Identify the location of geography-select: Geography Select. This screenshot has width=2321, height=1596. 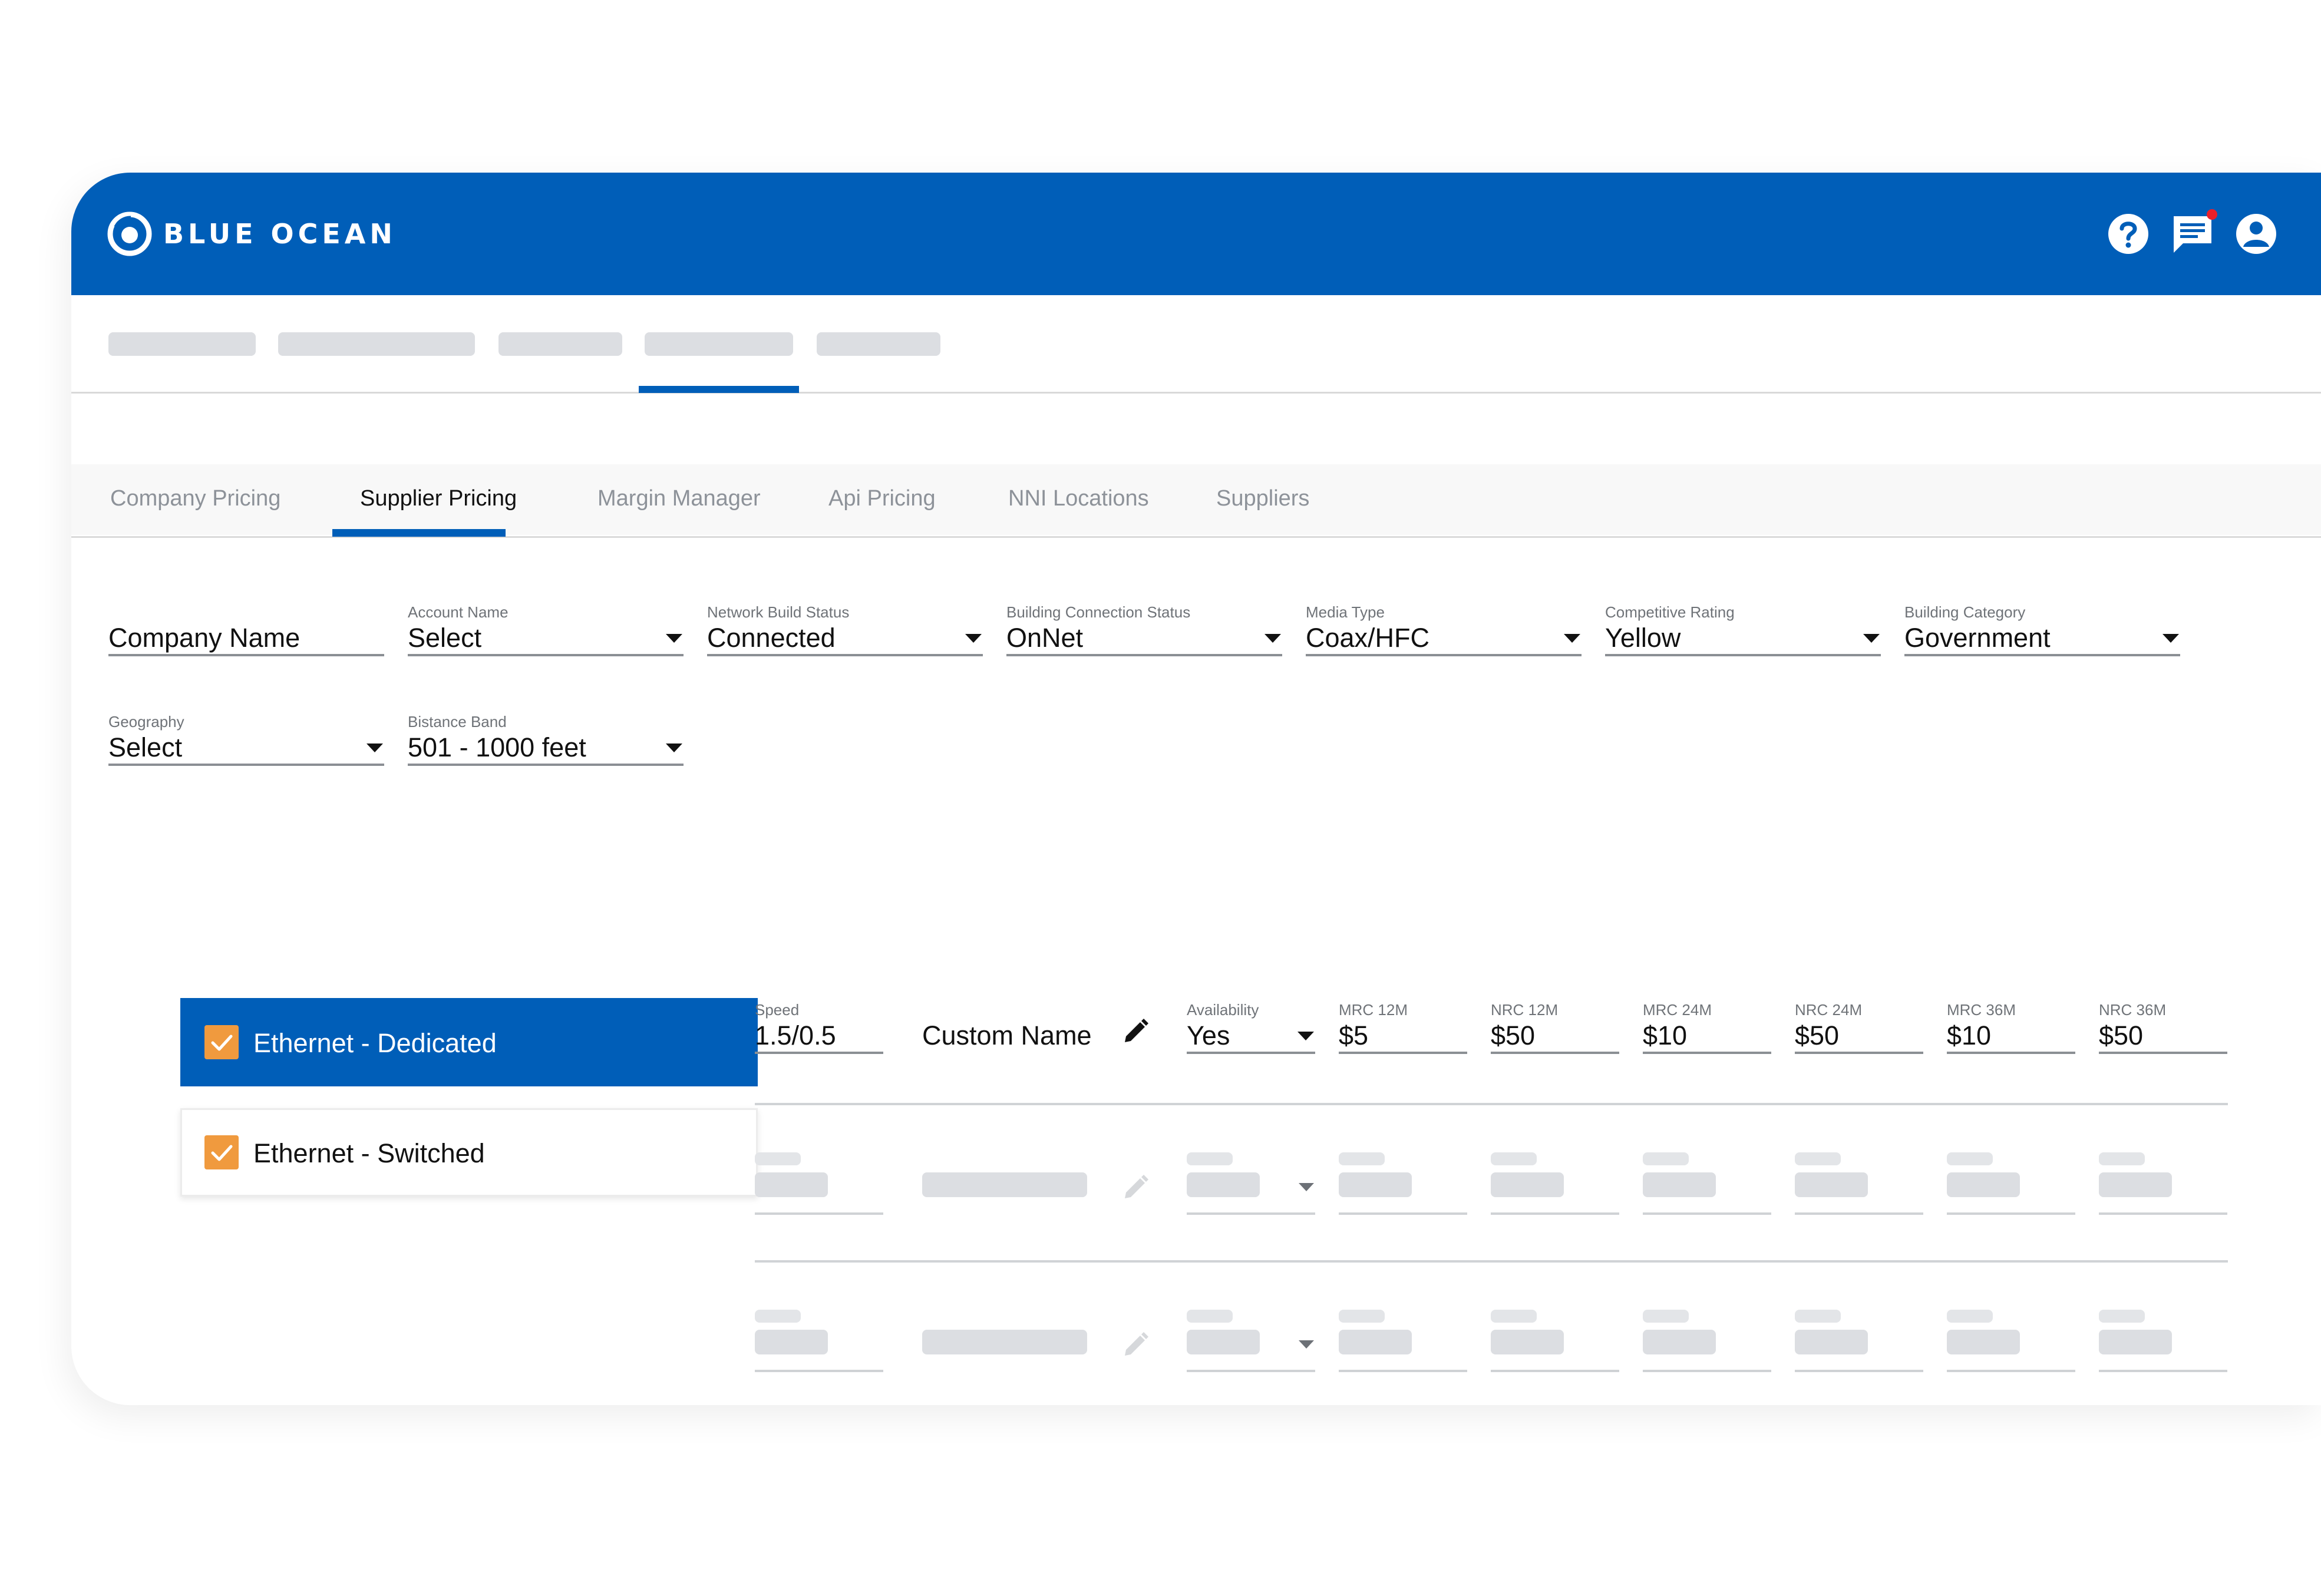
(246, 736).